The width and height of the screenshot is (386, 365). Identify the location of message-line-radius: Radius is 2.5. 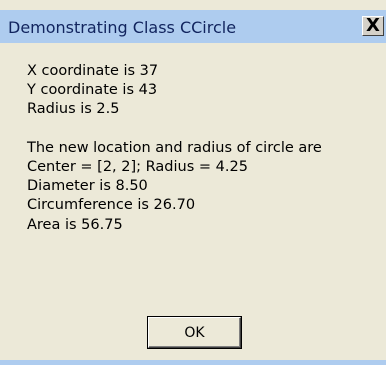
(73, 109).